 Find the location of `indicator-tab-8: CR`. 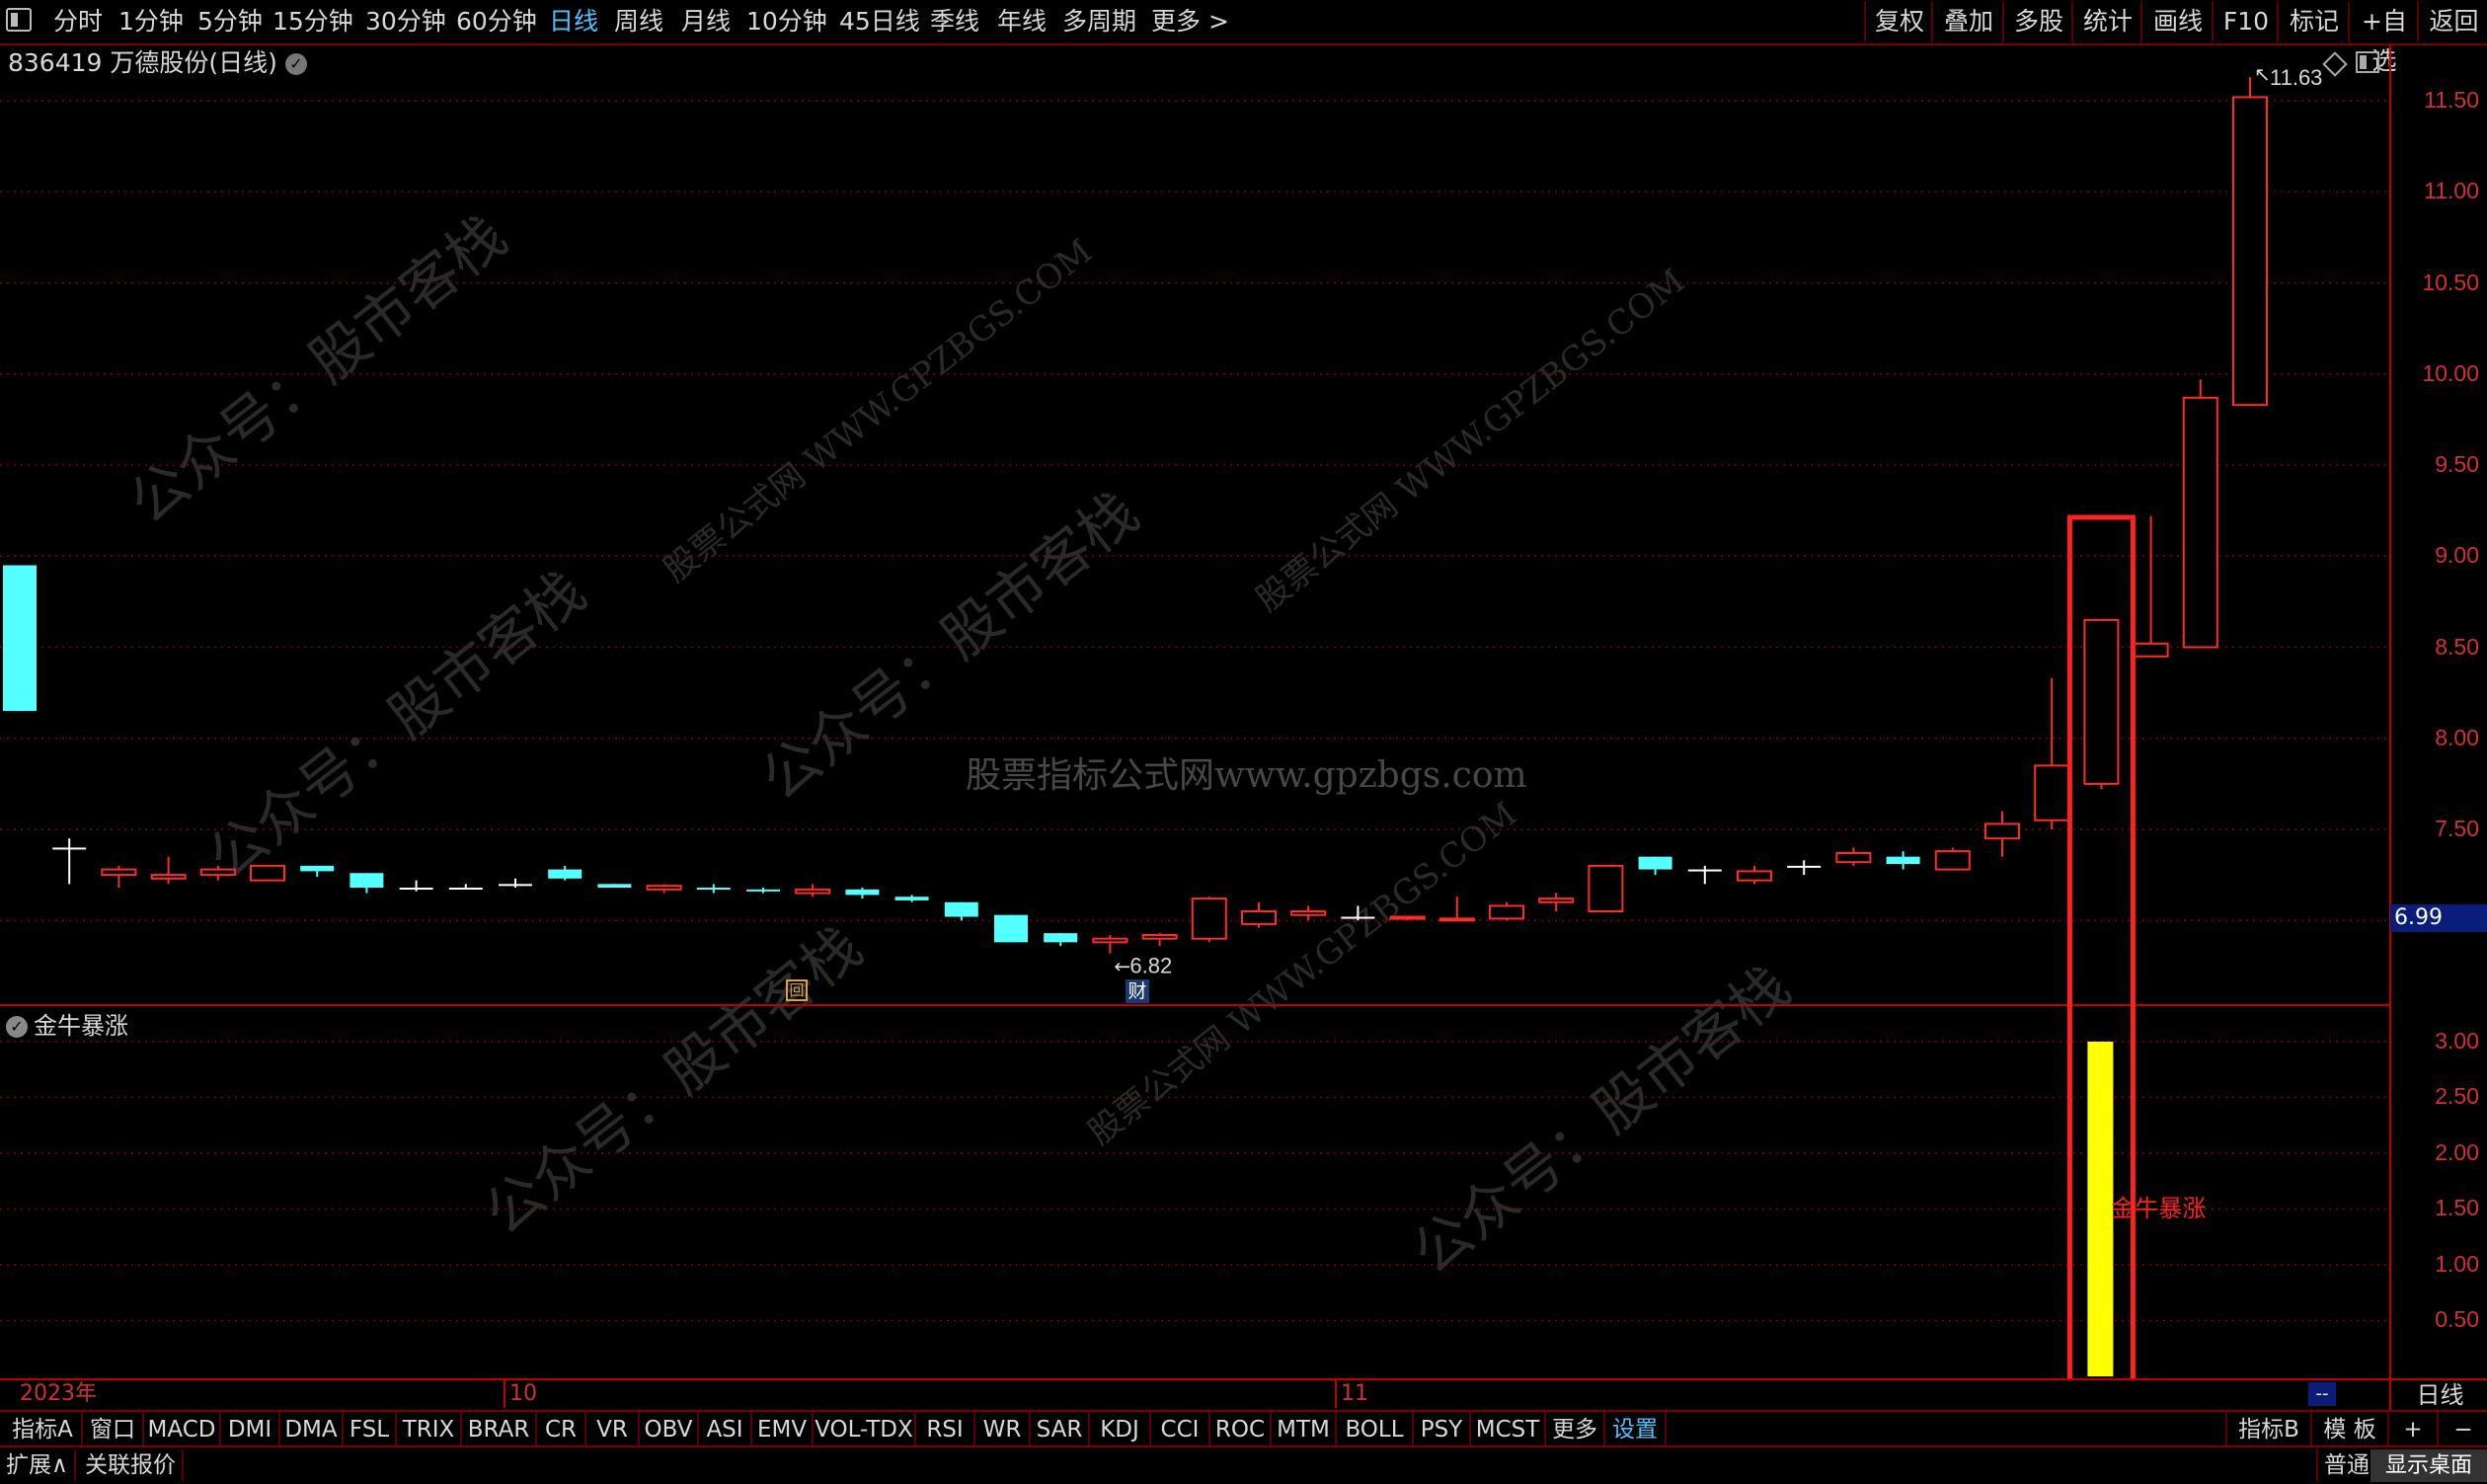

indicator-tab-8: CR is located at coordinates (561, 1430).